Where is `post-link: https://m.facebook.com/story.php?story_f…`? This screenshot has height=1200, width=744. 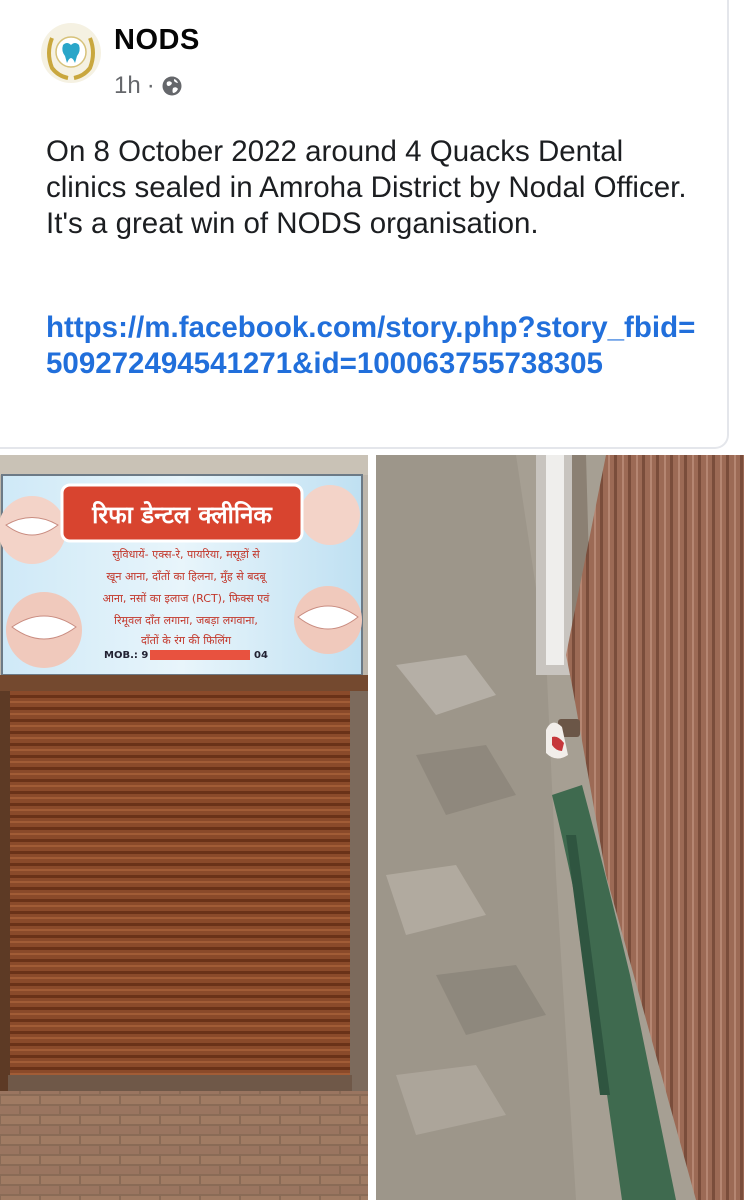
post-link: https://m.facebook.com/story.php?story_f… is located at coordinates (376, 346).